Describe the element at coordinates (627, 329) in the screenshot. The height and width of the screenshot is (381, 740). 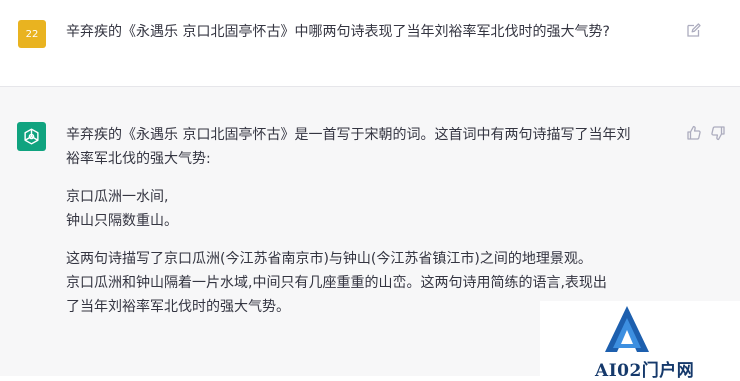
I see `watermark-logo-icon` at that location.